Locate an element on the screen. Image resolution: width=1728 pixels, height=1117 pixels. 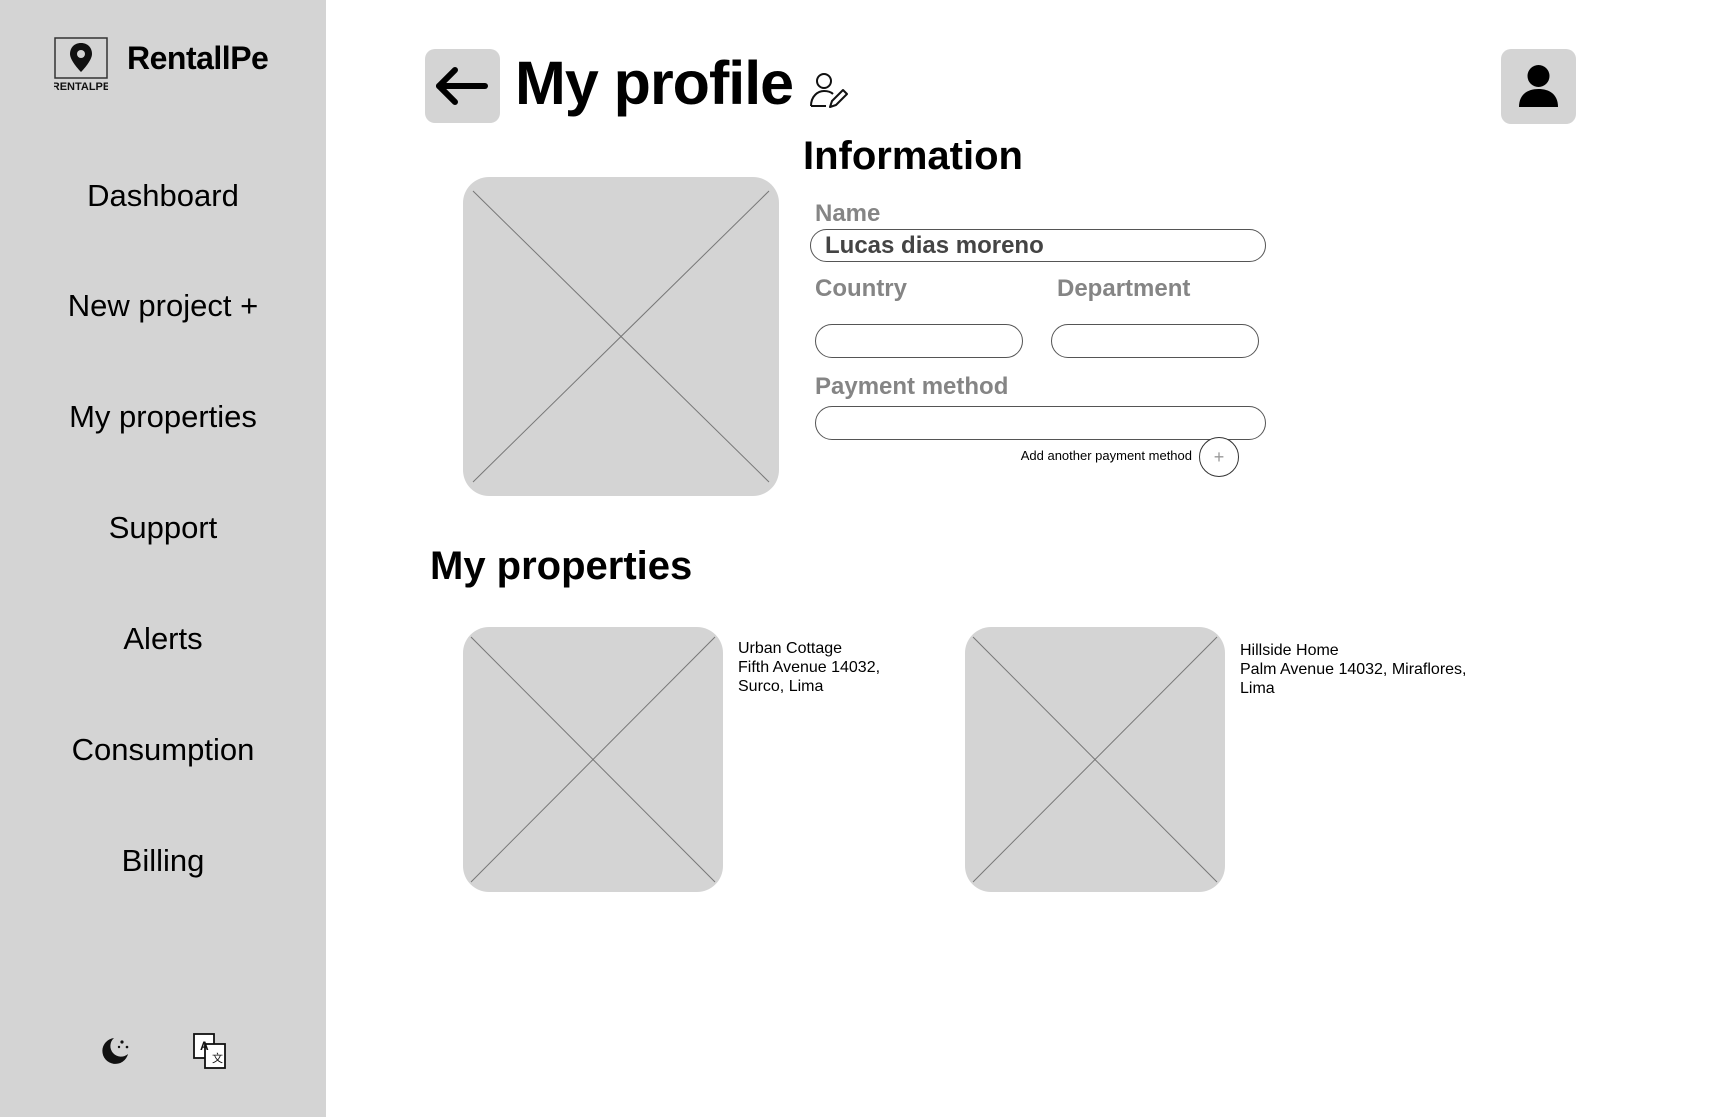
sidebar-item-dashboard: Dashboard is located at coordinates (163, 196).